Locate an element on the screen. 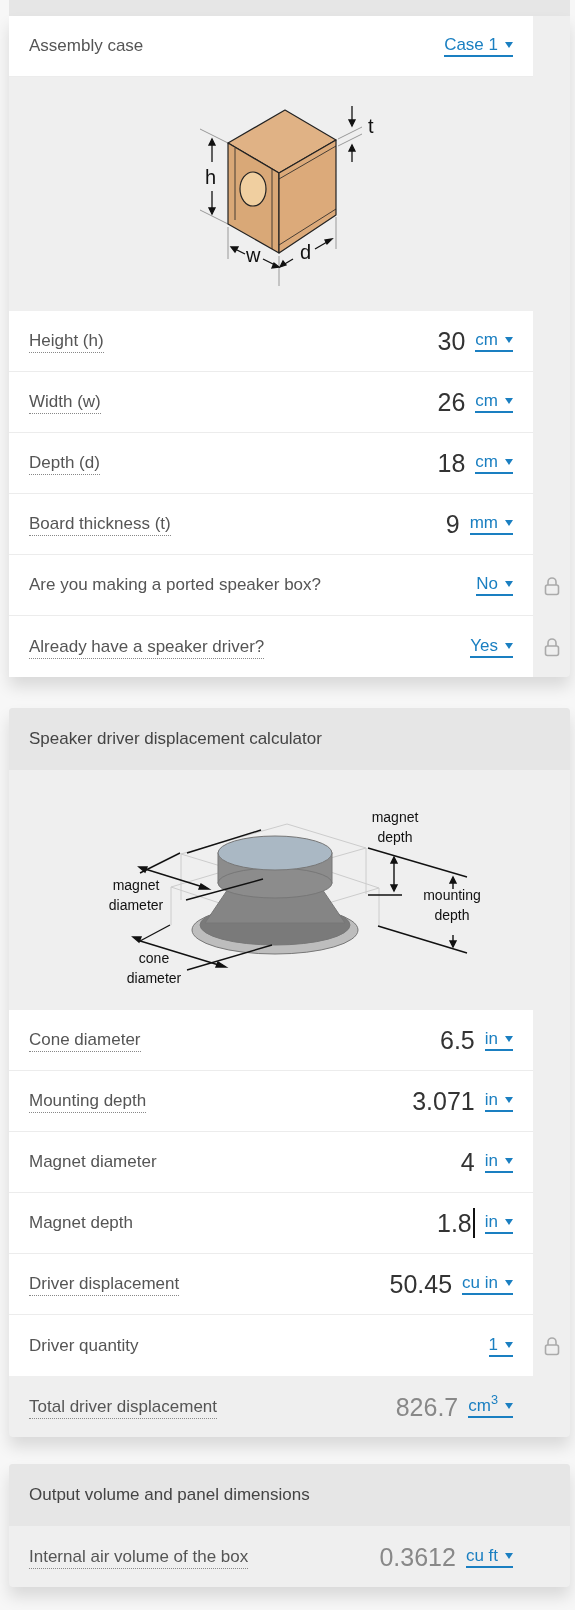 This screenshot has height=1610, width=575. dimension-label: magnet diameter is located at coordinates (135, 895).